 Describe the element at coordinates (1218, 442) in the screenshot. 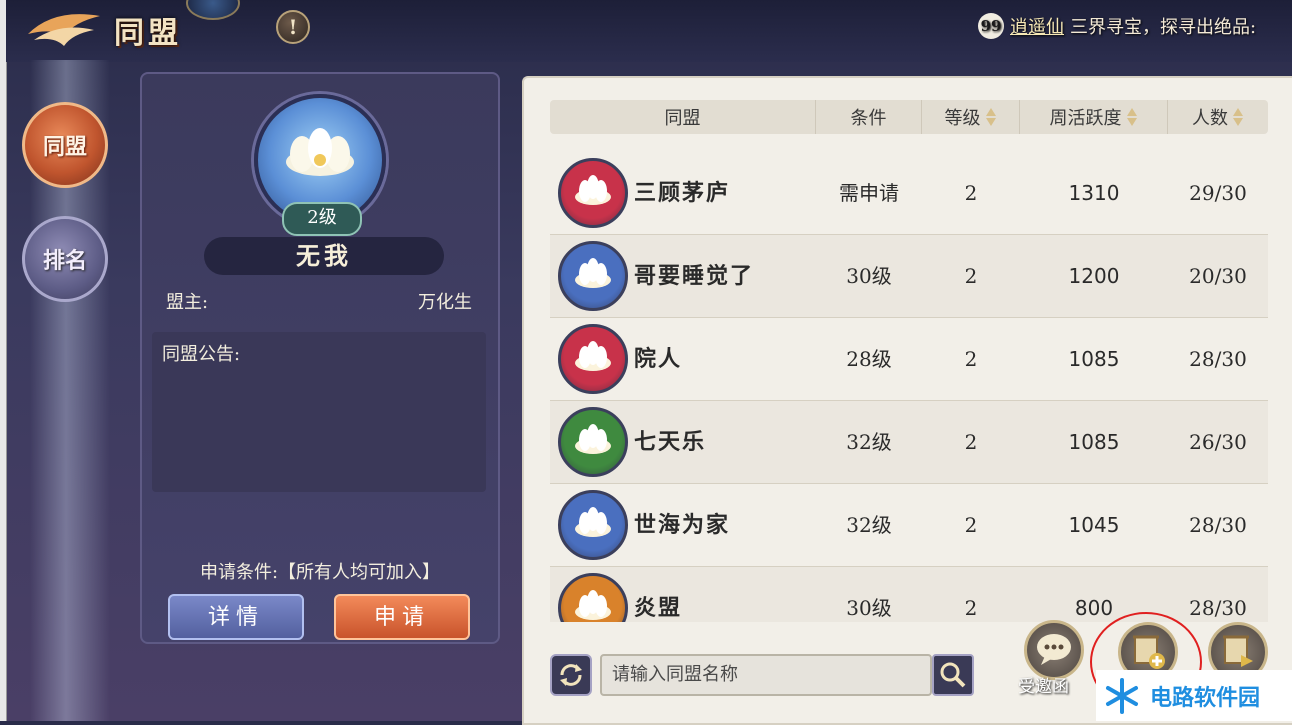

I see `members-cell: 26/30` at that location.